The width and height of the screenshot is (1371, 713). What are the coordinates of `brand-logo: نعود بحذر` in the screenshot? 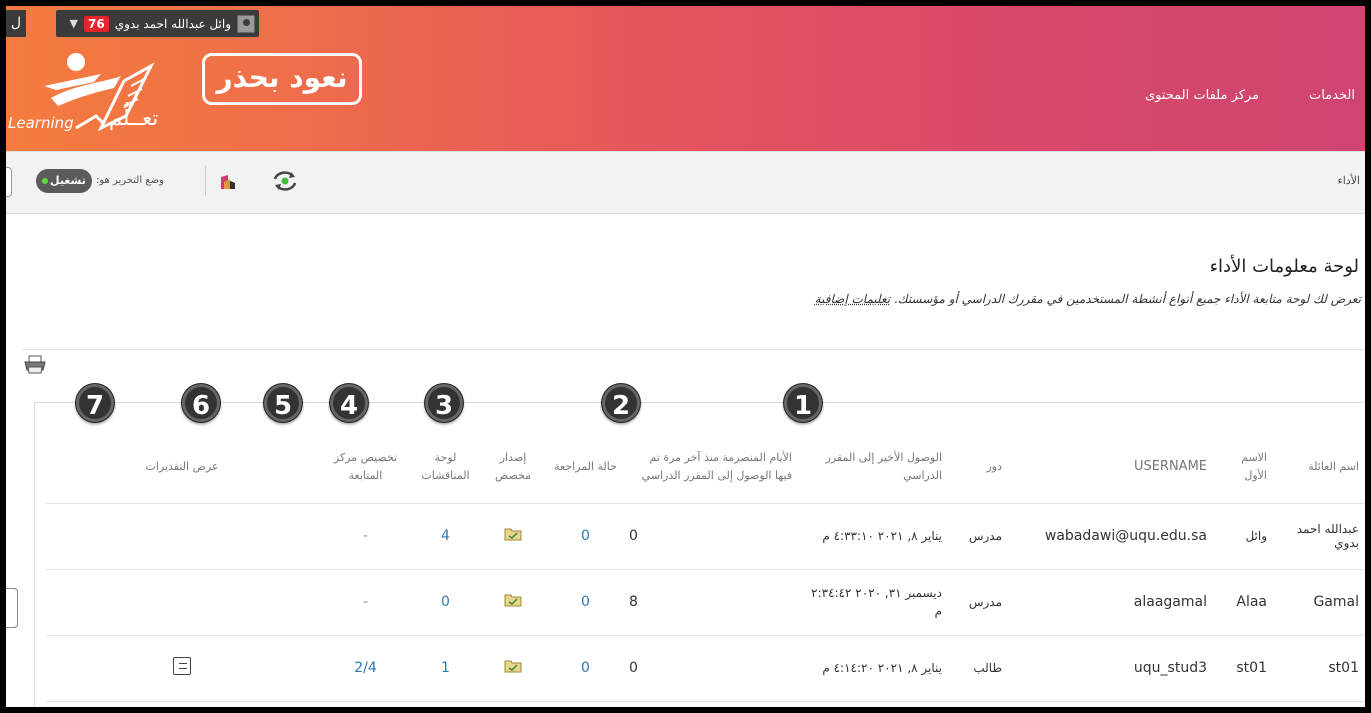 It's located at (282, 79).